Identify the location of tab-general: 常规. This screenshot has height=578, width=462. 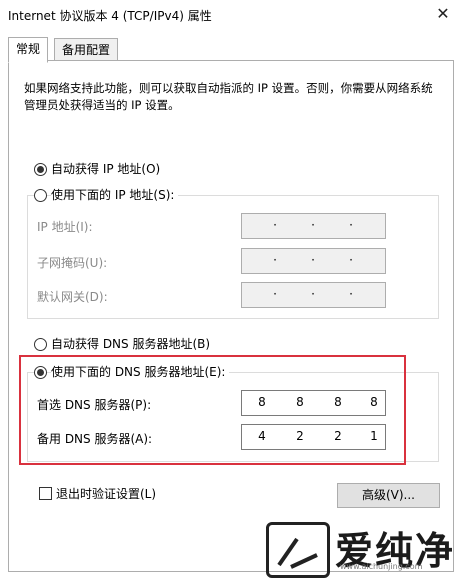
(28, 50).